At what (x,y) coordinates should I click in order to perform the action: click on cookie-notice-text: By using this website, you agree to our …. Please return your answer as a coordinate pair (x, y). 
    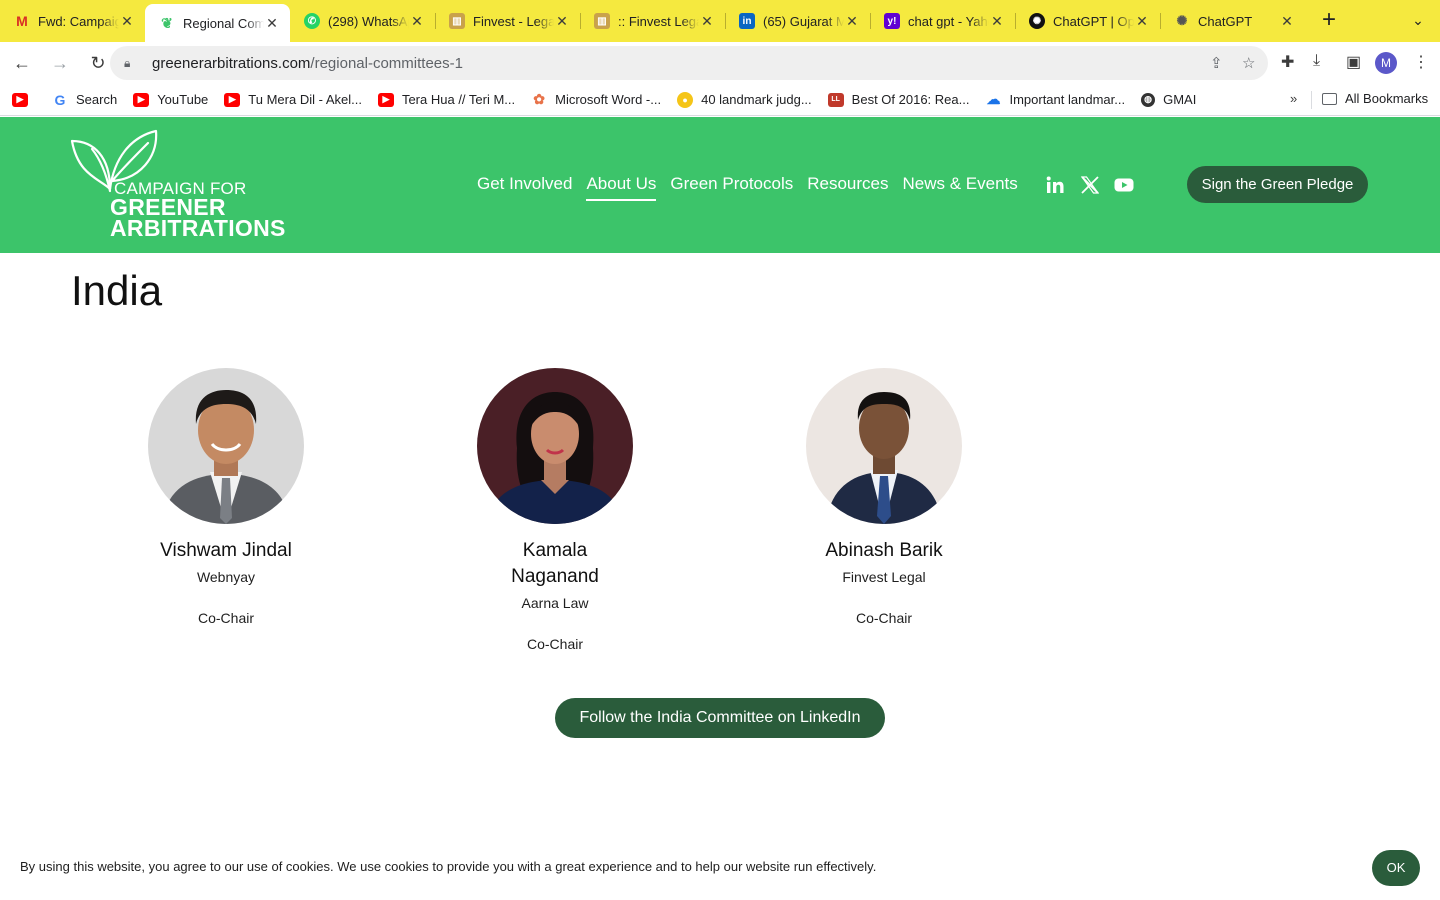
    Looking at the image, I should click on (448, 866).